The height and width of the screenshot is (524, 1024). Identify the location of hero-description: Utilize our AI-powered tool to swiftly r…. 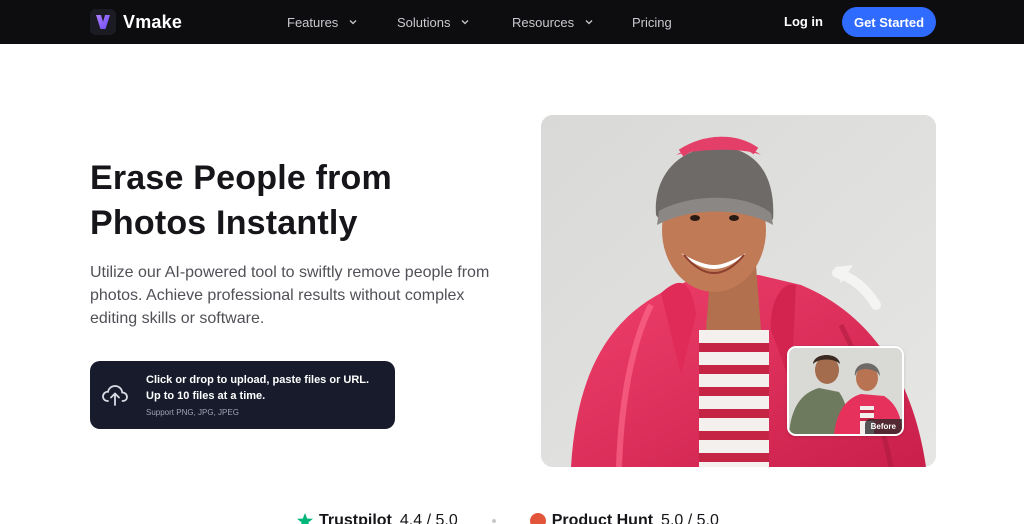
(290, 295).